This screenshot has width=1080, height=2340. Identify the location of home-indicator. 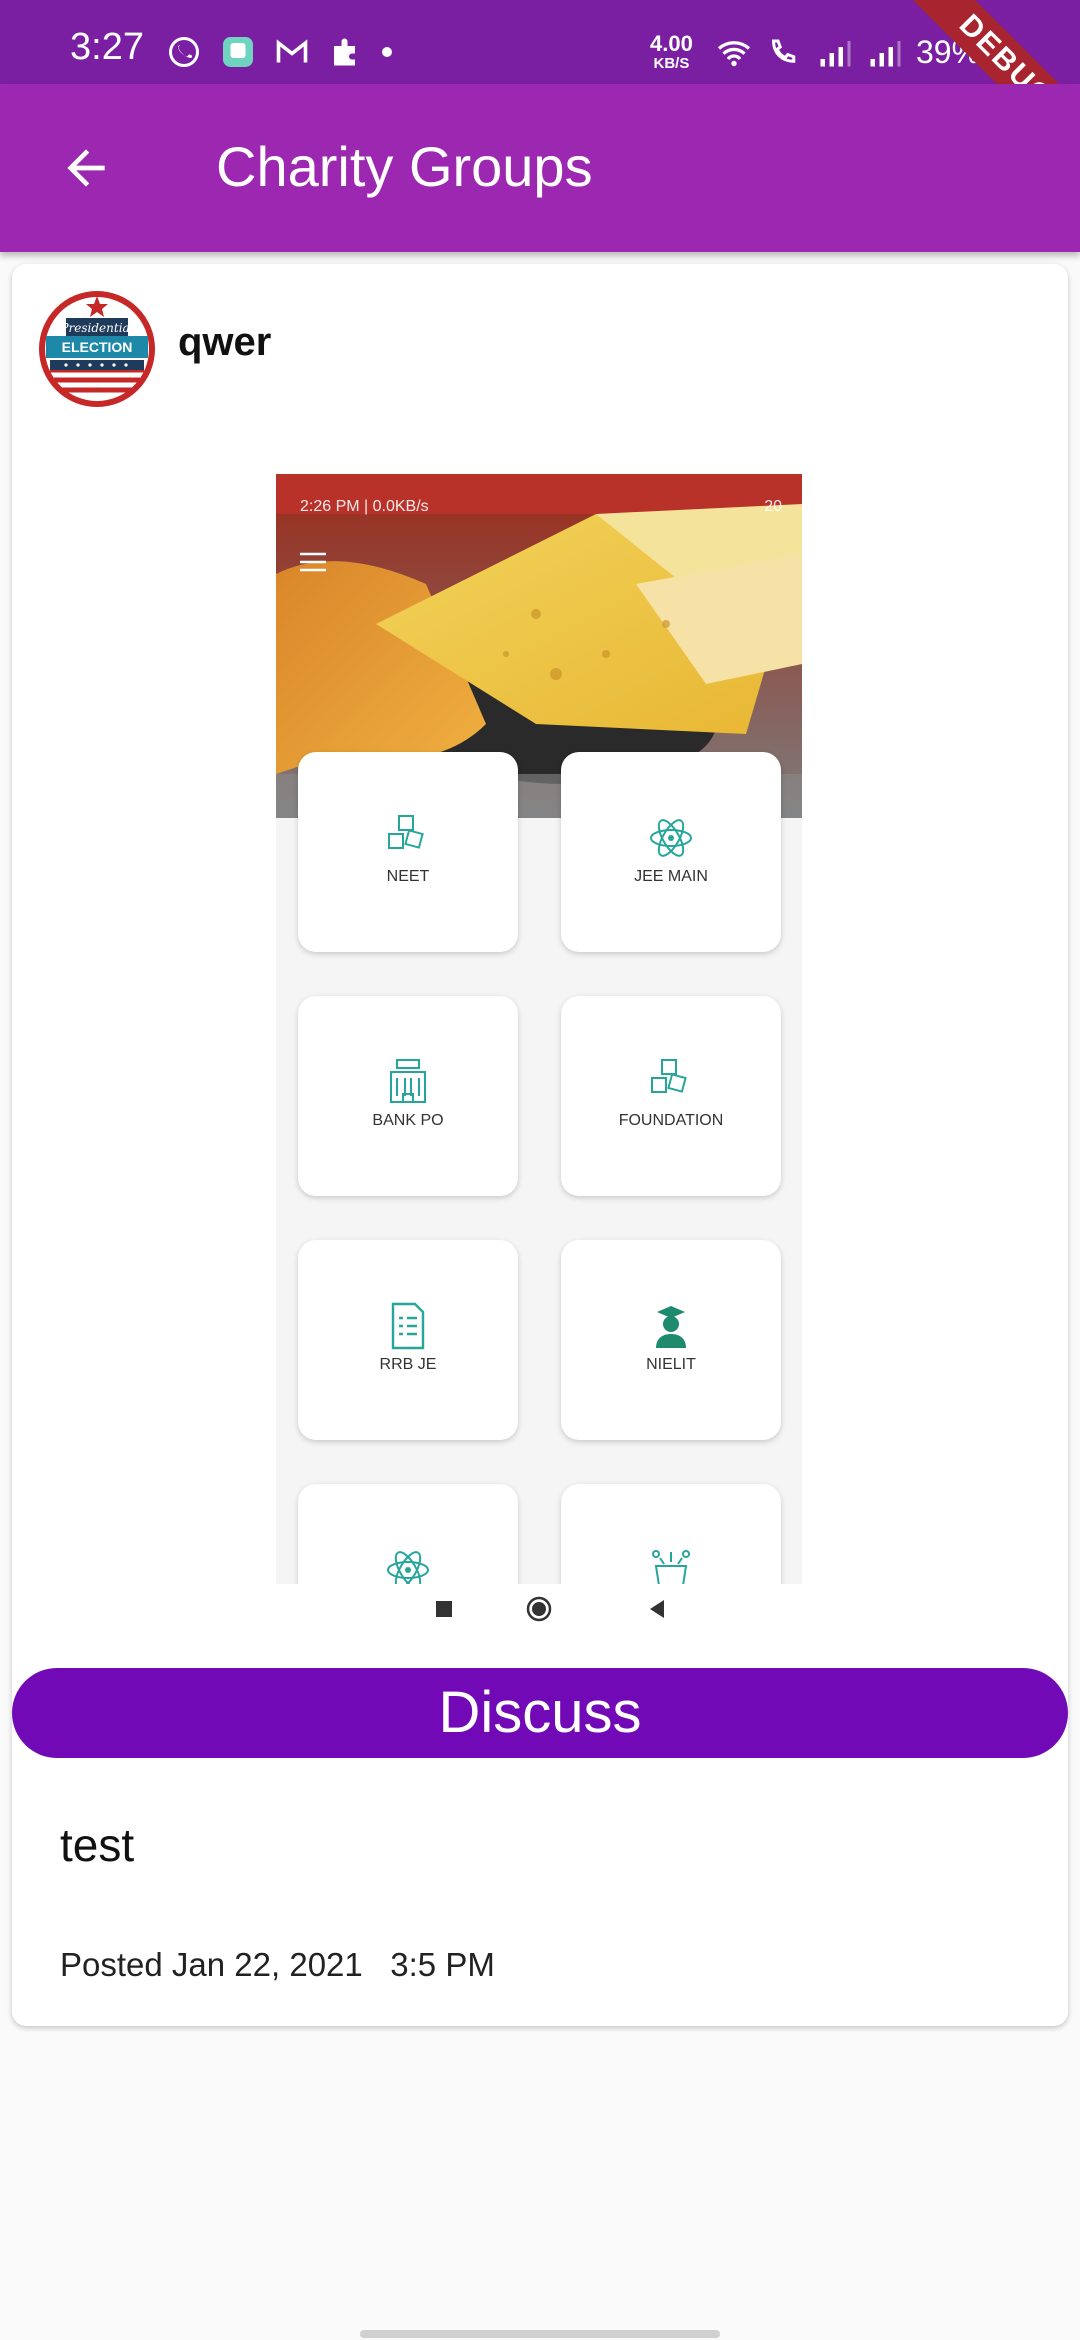
(540, 2334).